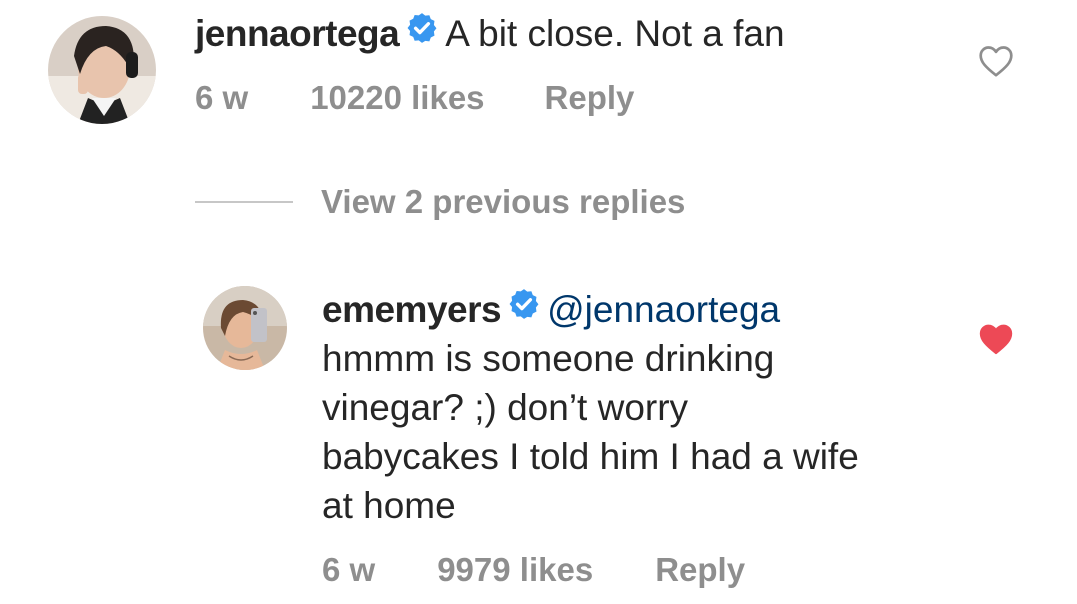 This screenshot has height=604, width=1077. I want to click on comment-username: jennaortega, so click(297, 33).